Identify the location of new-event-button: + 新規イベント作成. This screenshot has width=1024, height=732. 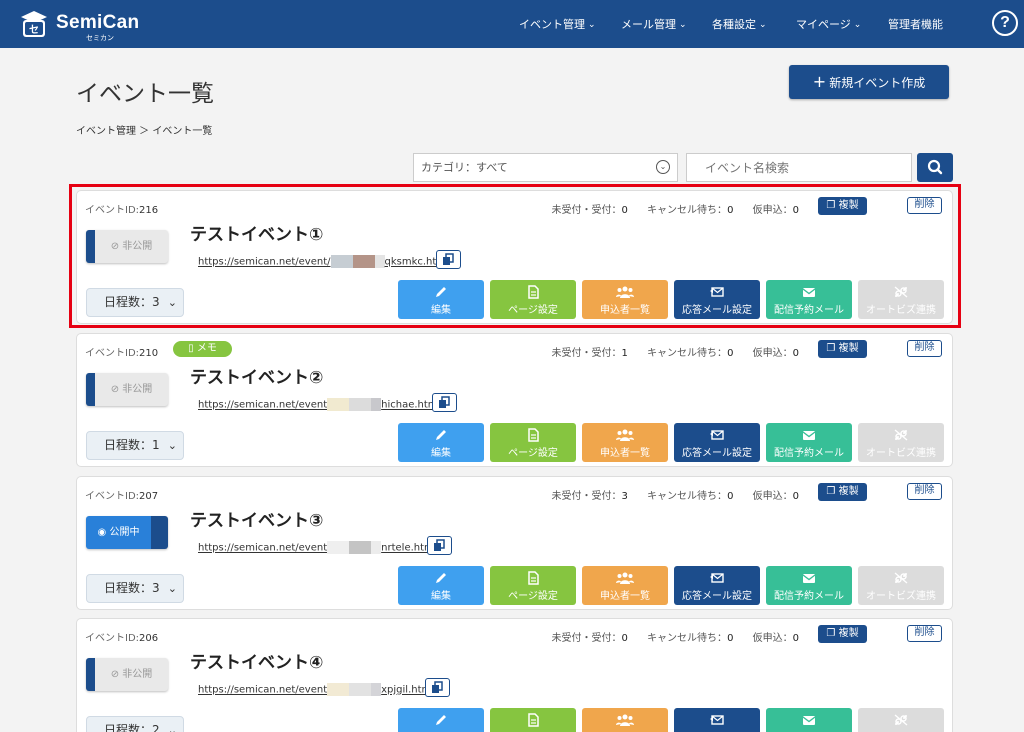
(869, 82).